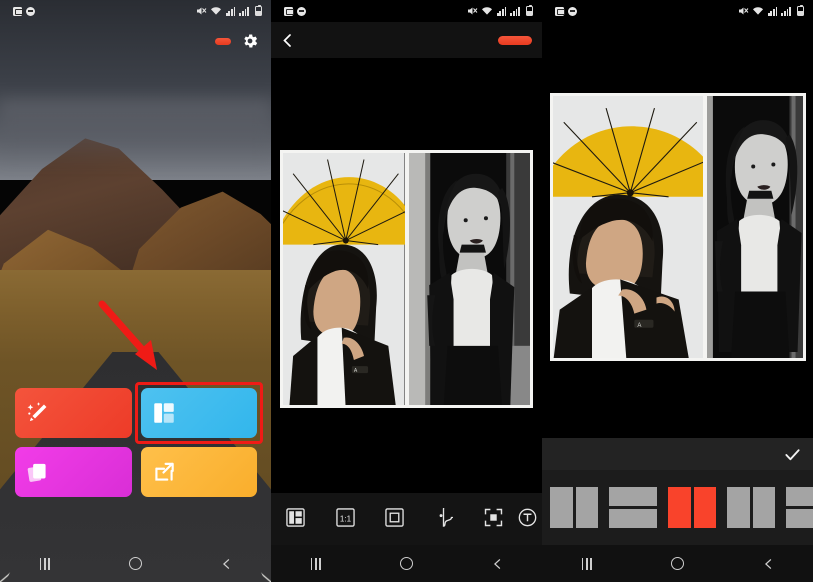 Image resolution: width=813 pixels, height=582 pixels. I want to click on share-arrow-icon, so click(164, 471).